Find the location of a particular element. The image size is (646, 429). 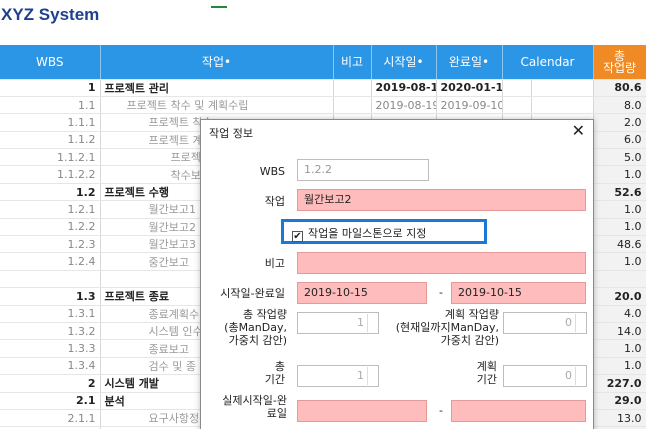

wbs-cell: 1 is located at coordinates (50, 88).